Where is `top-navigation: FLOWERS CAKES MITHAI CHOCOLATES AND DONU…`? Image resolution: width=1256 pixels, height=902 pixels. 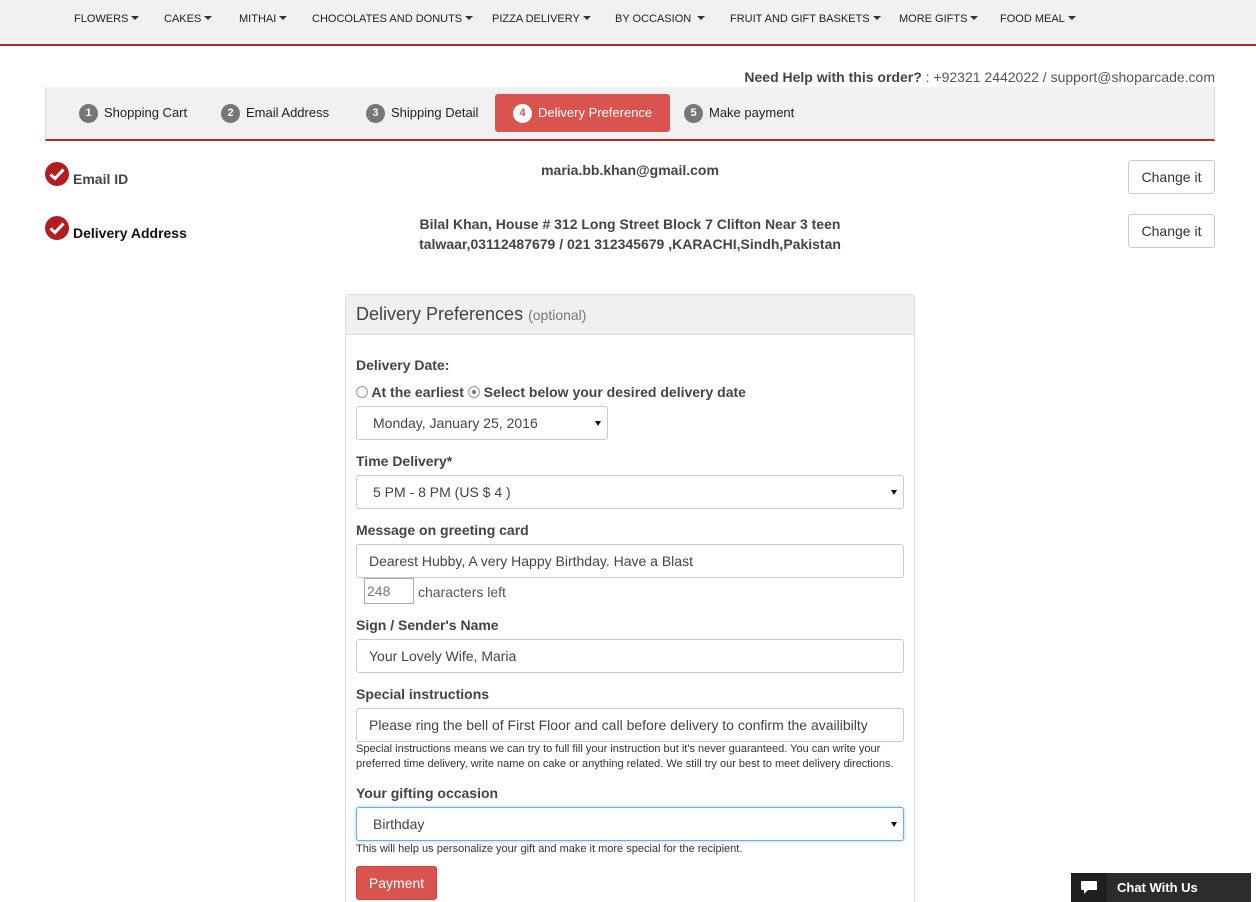
top-navigation: FLOWERS CAKES MITHAI CHOCOLATES AND DONU… is located at coordinates (628, 23).